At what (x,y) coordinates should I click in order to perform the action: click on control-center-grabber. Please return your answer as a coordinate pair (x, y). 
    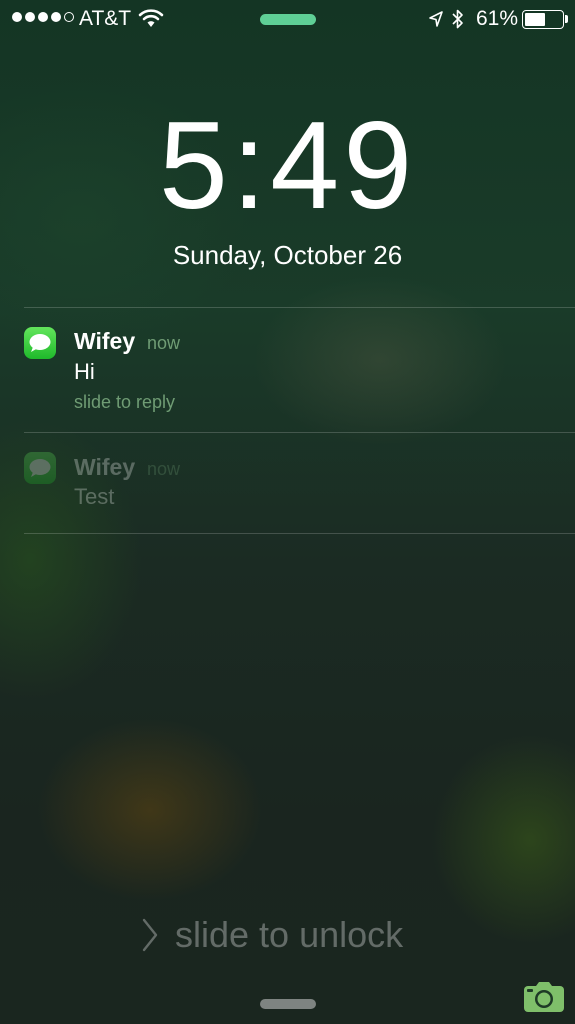
    Looking at the image, I should click on (288, 1004).